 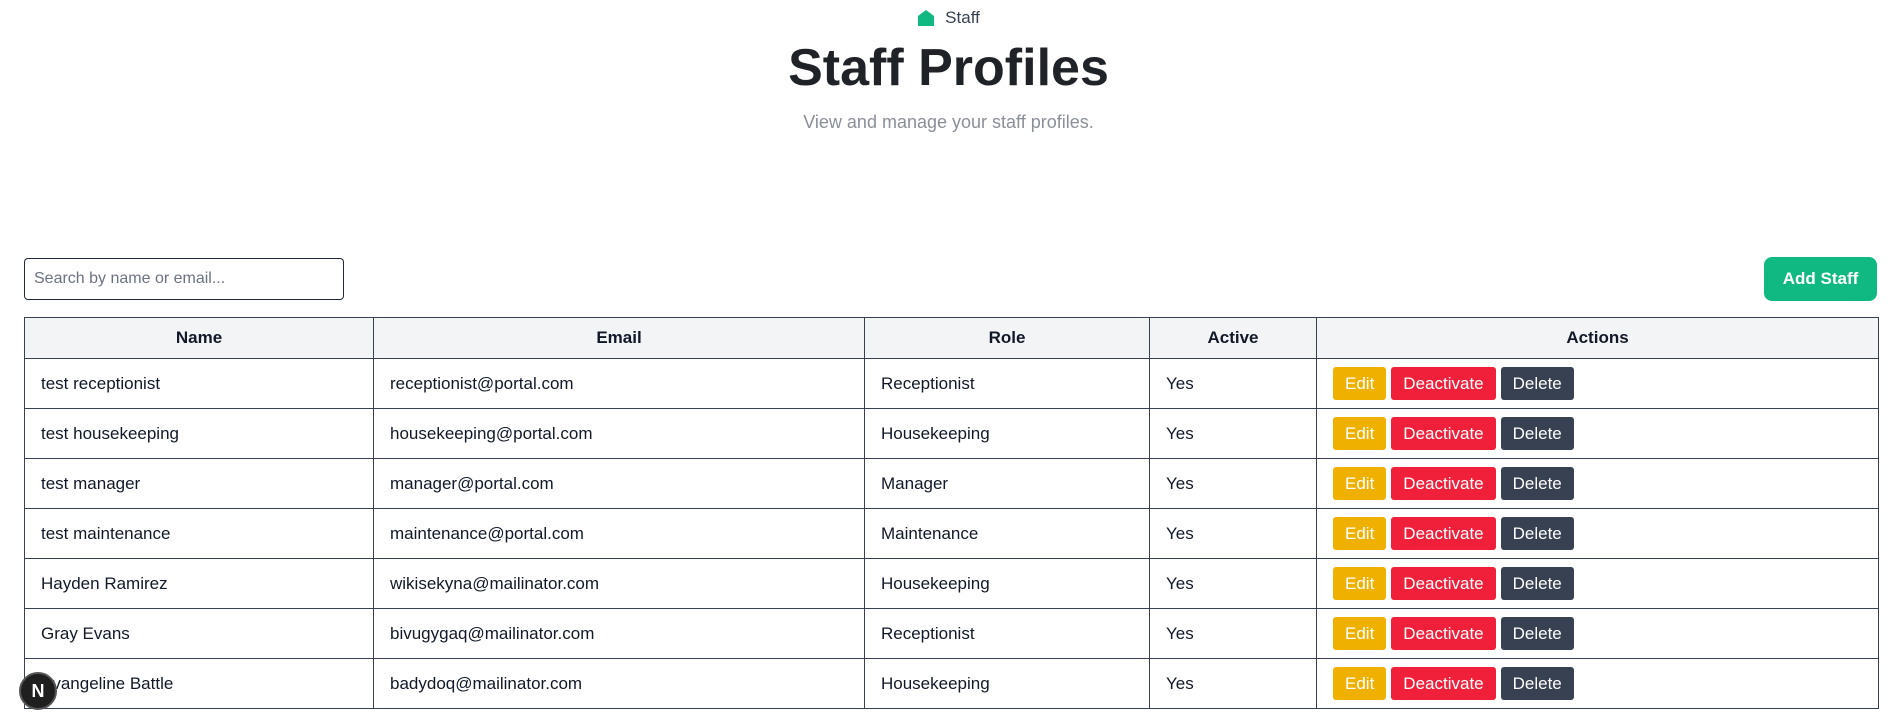 I want to click on page-subtitle: View and manage your staff profiles., so click(x=948, y=122).